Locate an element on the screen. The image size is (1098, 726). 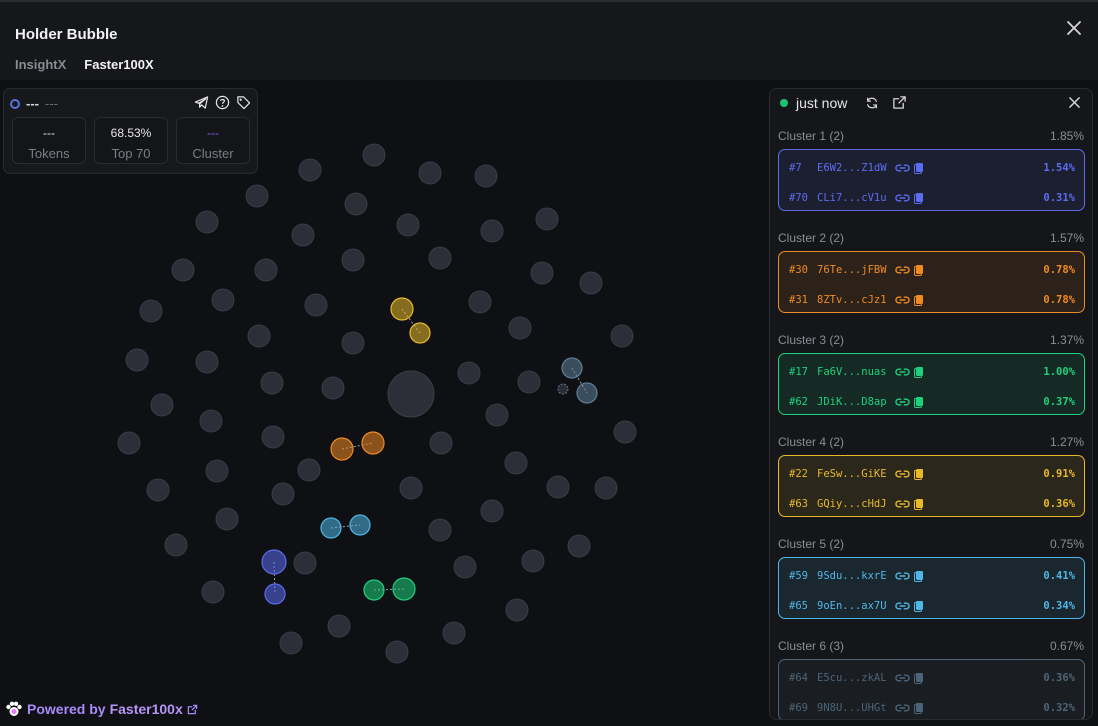
cluster-holder-row: #17 Fa6V...nuas 1.00% is located at coordinates (932, 372).